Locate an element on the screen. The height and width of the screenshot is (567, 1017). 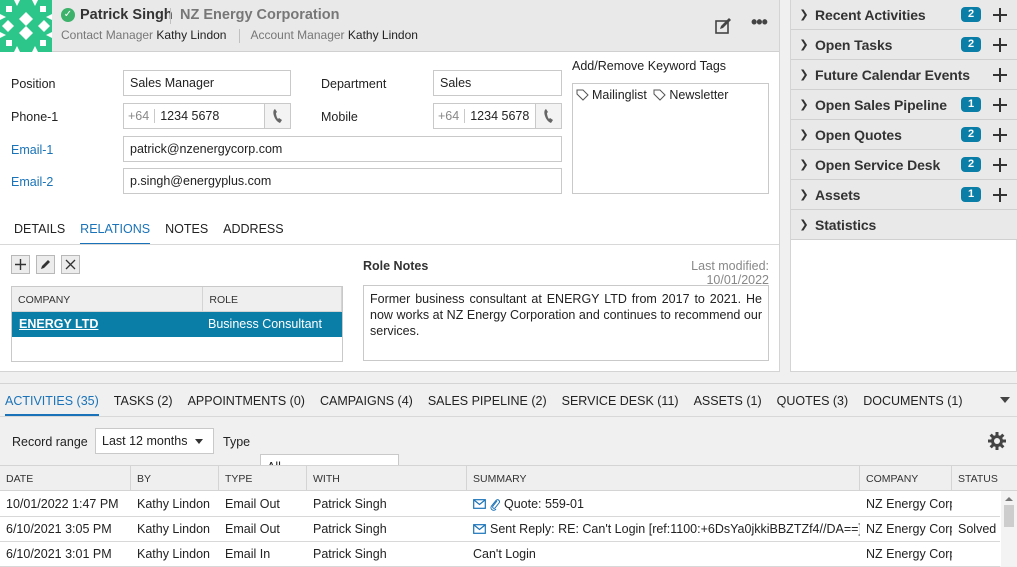
close-icon is located at coordinates (70, 264).